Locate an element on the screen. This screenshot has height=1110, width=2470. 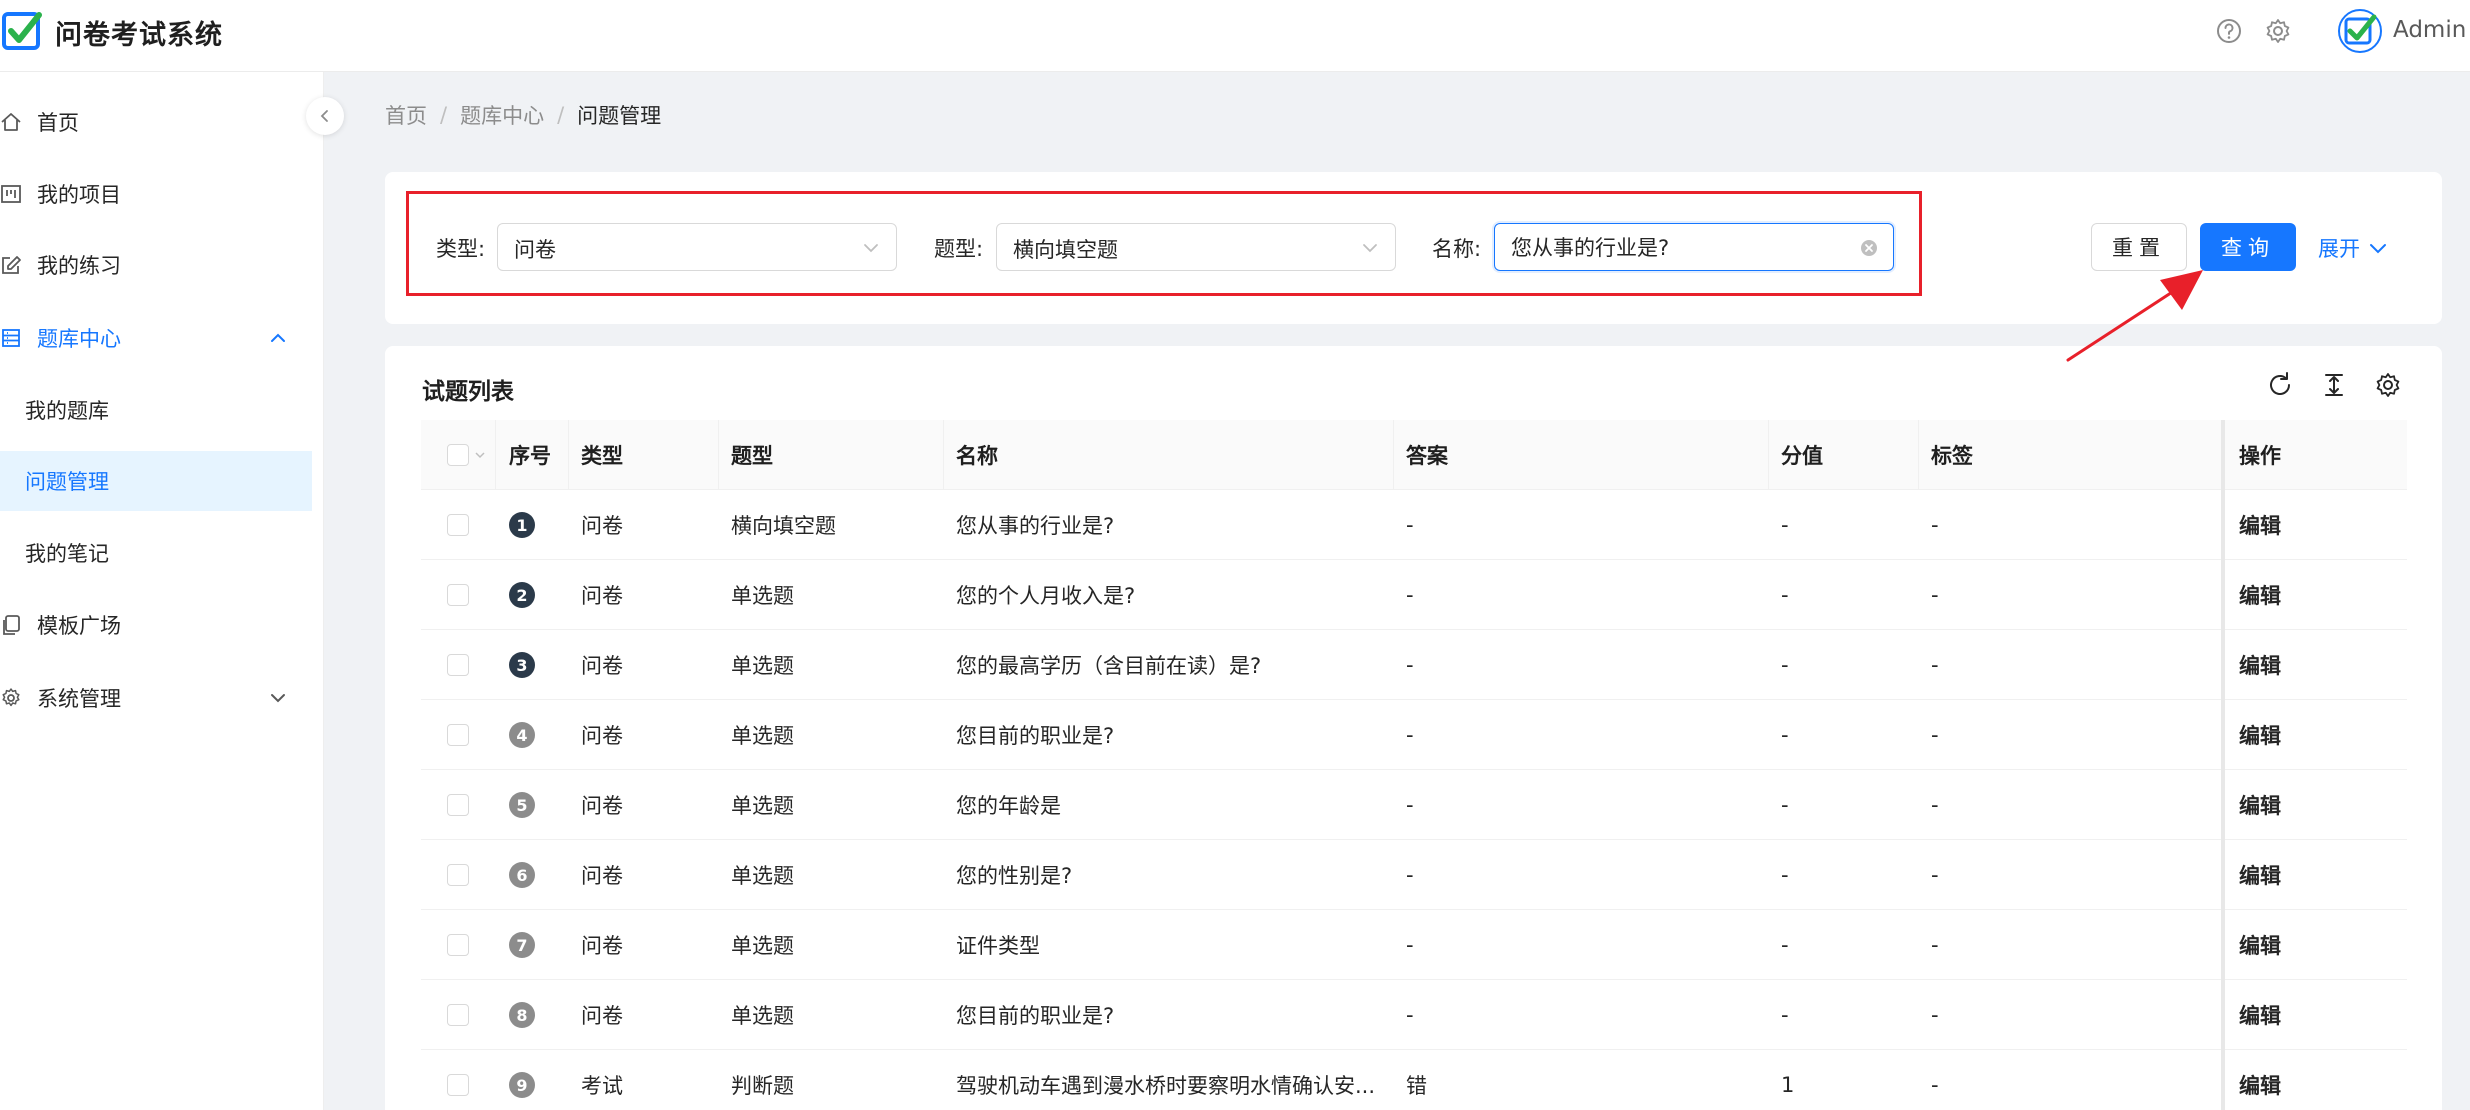
breadcrumb-current: 问题管理 is located at coordinates (619, 116).